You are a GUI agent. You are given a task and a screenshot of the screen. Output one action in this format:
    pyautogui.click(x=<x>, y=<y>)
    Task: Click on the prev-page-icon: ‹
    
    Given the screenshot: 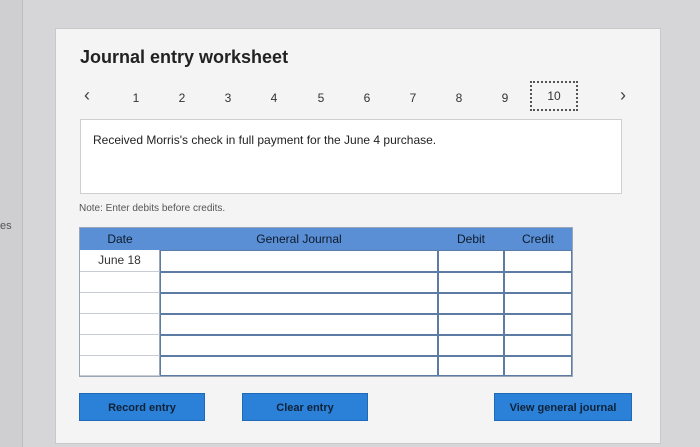 What is the action you would take?
    pyautogui.click(x=87, y=95)
    